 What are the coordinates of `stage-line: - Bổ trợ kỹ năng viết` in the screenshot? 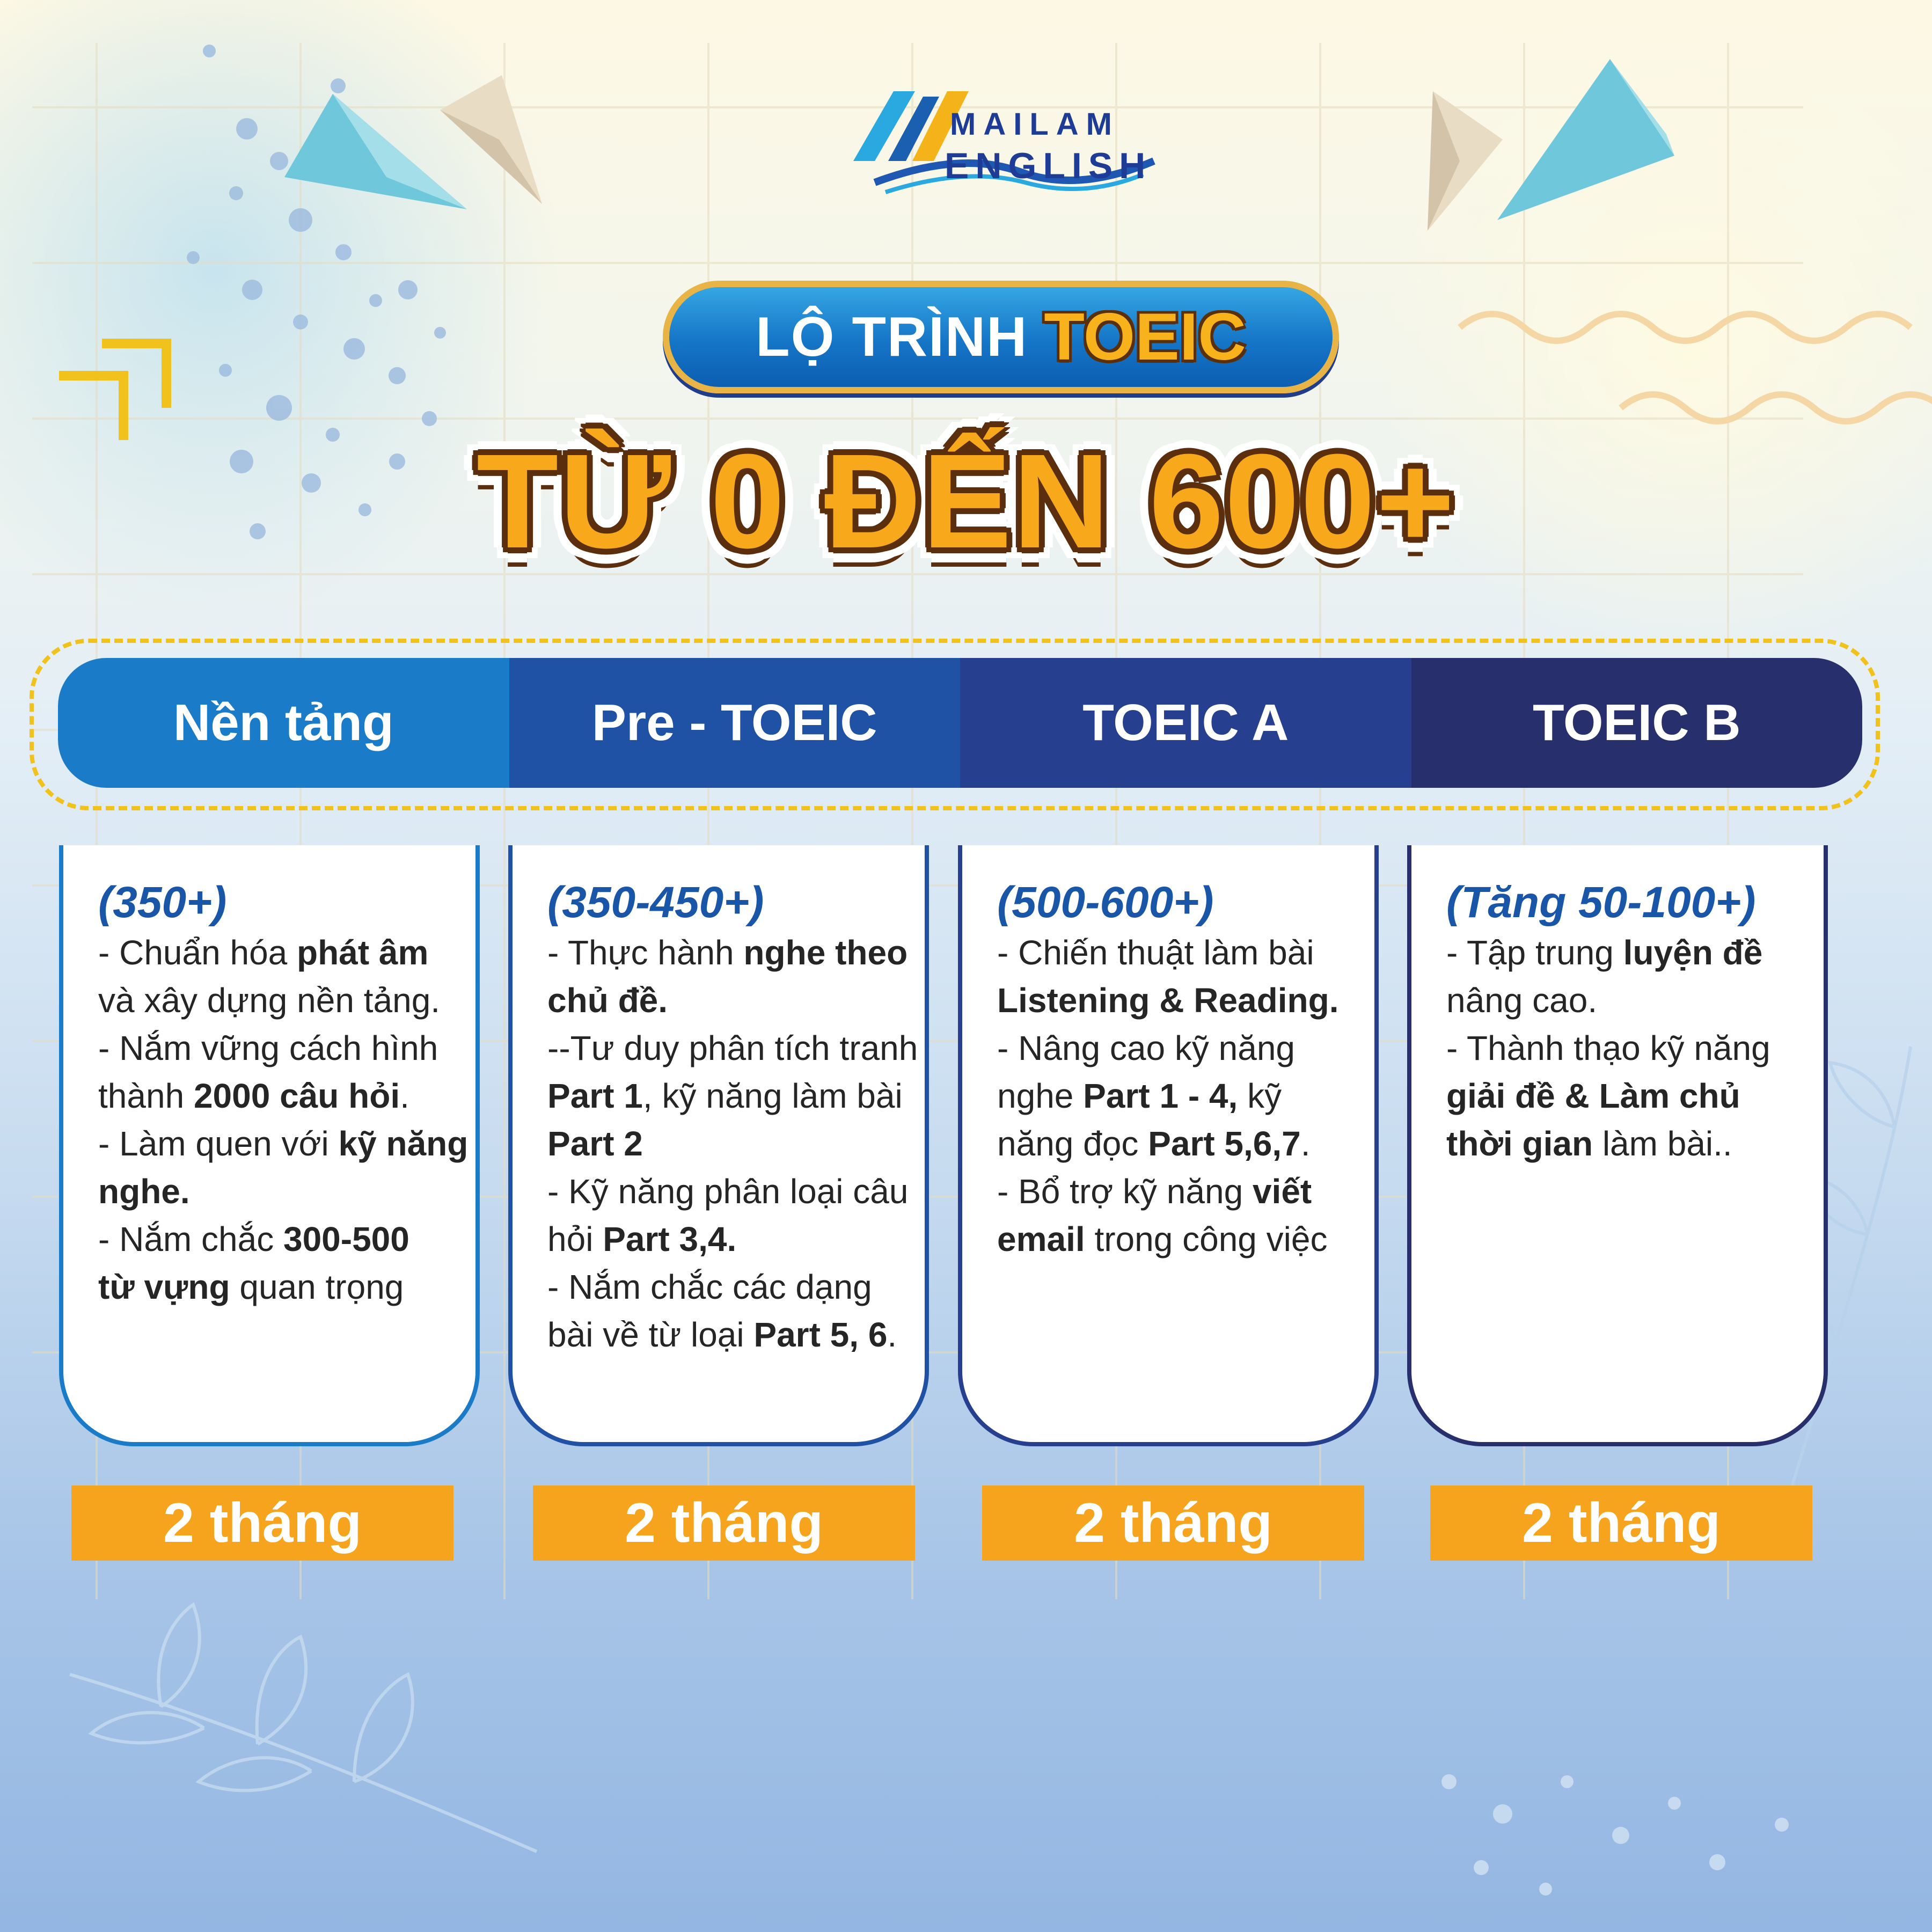 It's located at (1169, 1192).